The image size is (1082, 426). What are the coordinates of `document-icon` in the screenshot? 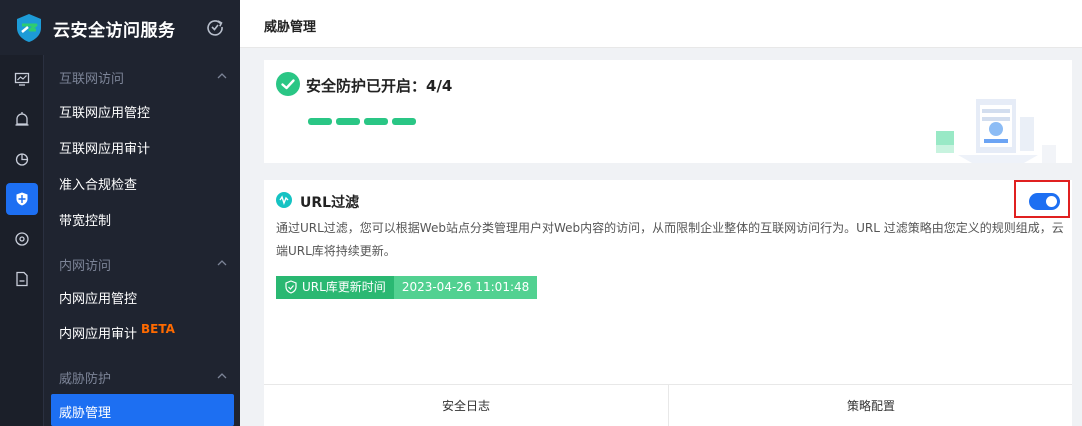 It's located at (22, 279).